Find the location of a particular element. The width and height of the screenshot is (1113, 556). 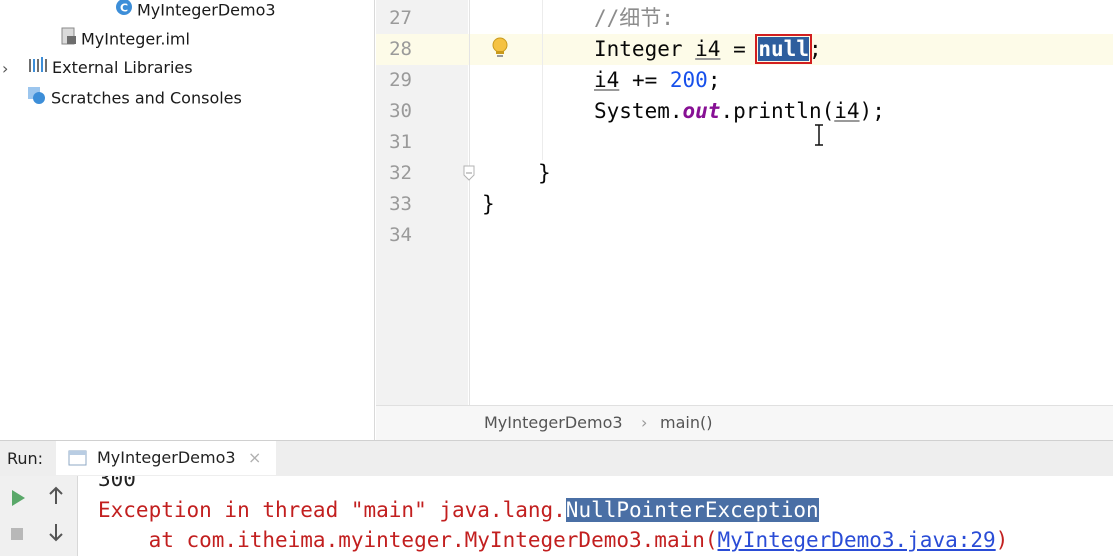

code-token: += is located at coordinates (644, 80).